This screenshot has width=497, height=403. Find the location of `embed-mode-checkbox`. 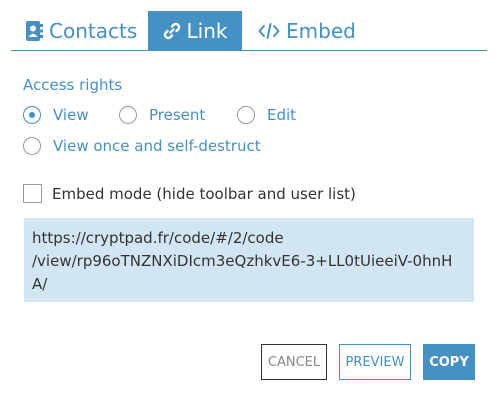

embed-mode-checkbox is located at coordinates (32, 193).